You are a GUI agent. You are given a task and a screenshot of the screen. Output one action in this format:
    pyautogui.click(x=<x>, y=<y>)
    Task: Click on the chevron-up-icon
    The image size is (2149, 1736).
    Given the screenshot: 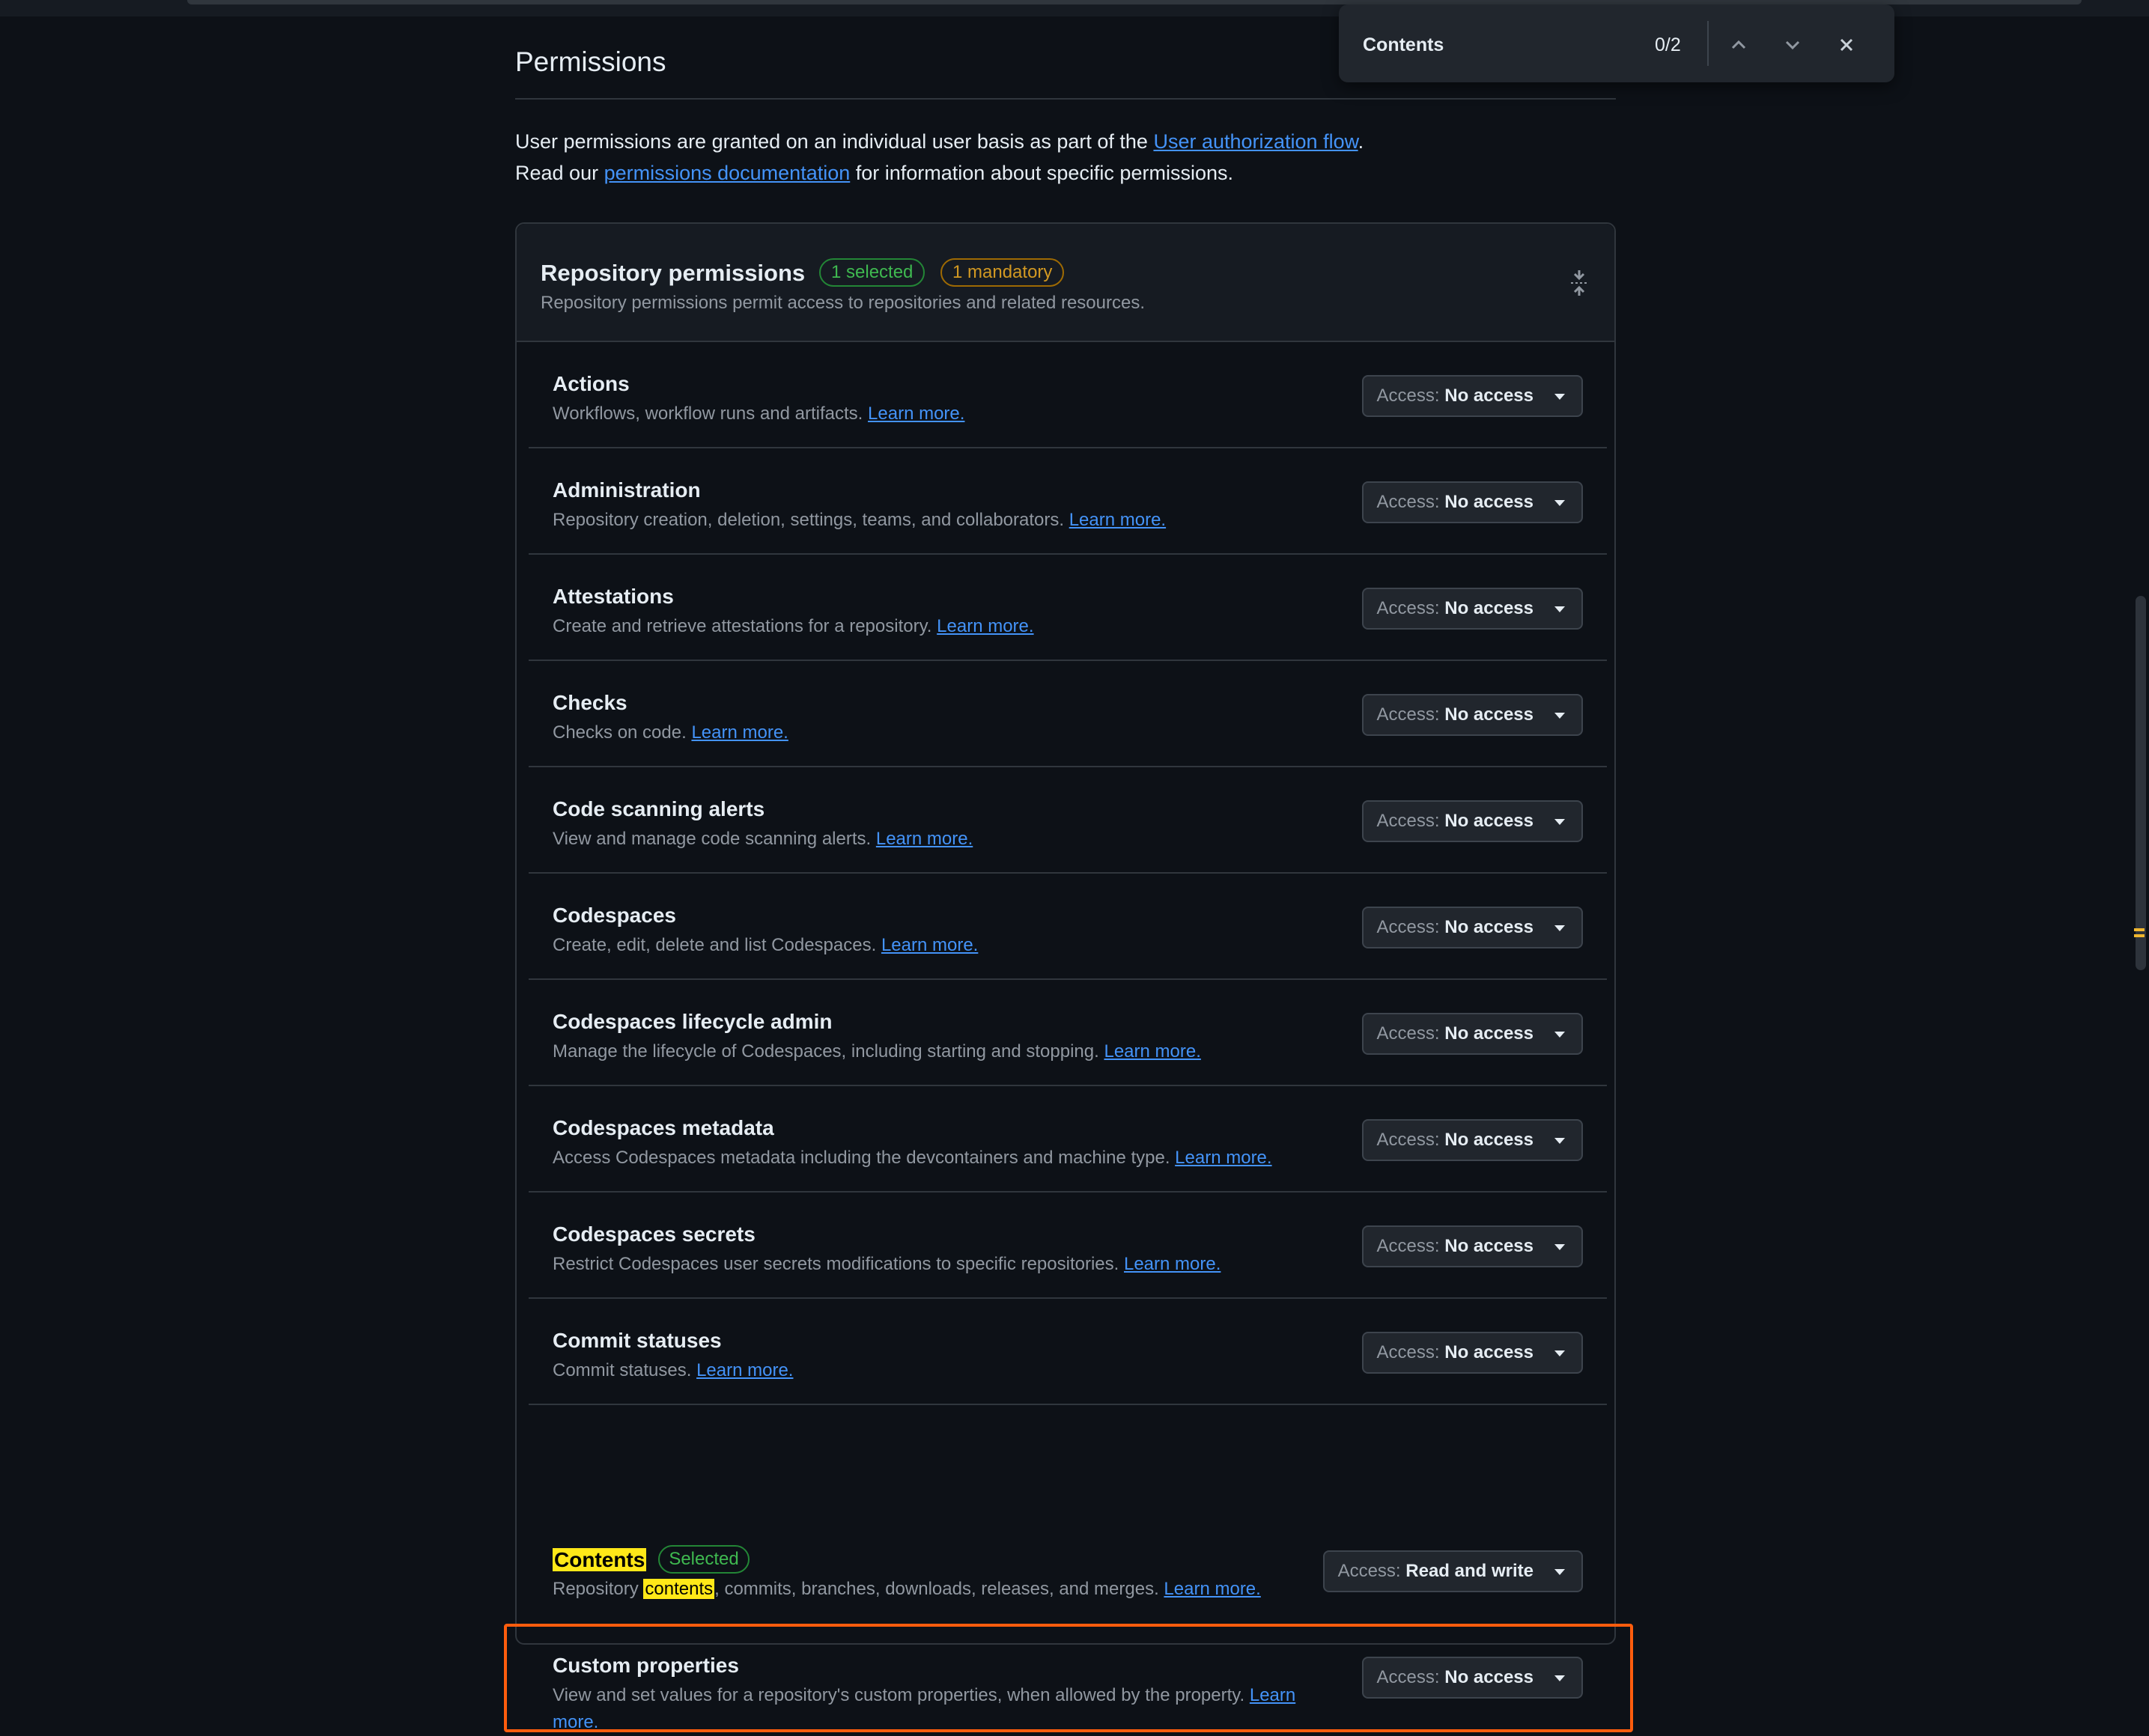 What is the action you would take?
    pyautogui.click(x=1739, y=45)
    